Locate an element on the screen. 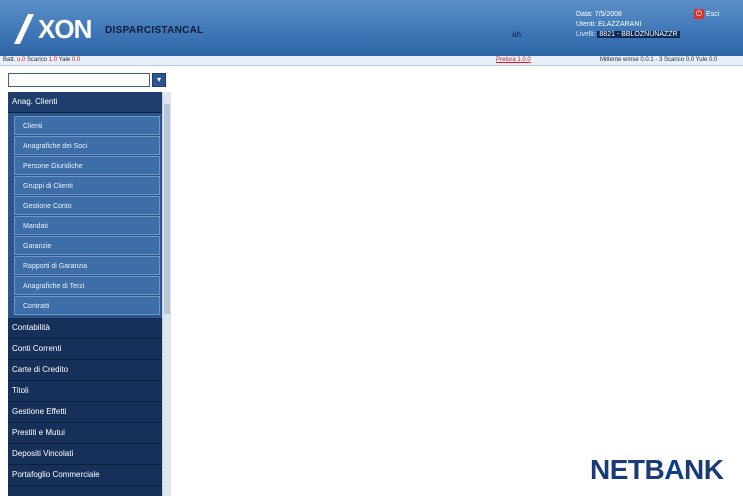  status-value-b: 1.0 is located at coordinates (53, 60).